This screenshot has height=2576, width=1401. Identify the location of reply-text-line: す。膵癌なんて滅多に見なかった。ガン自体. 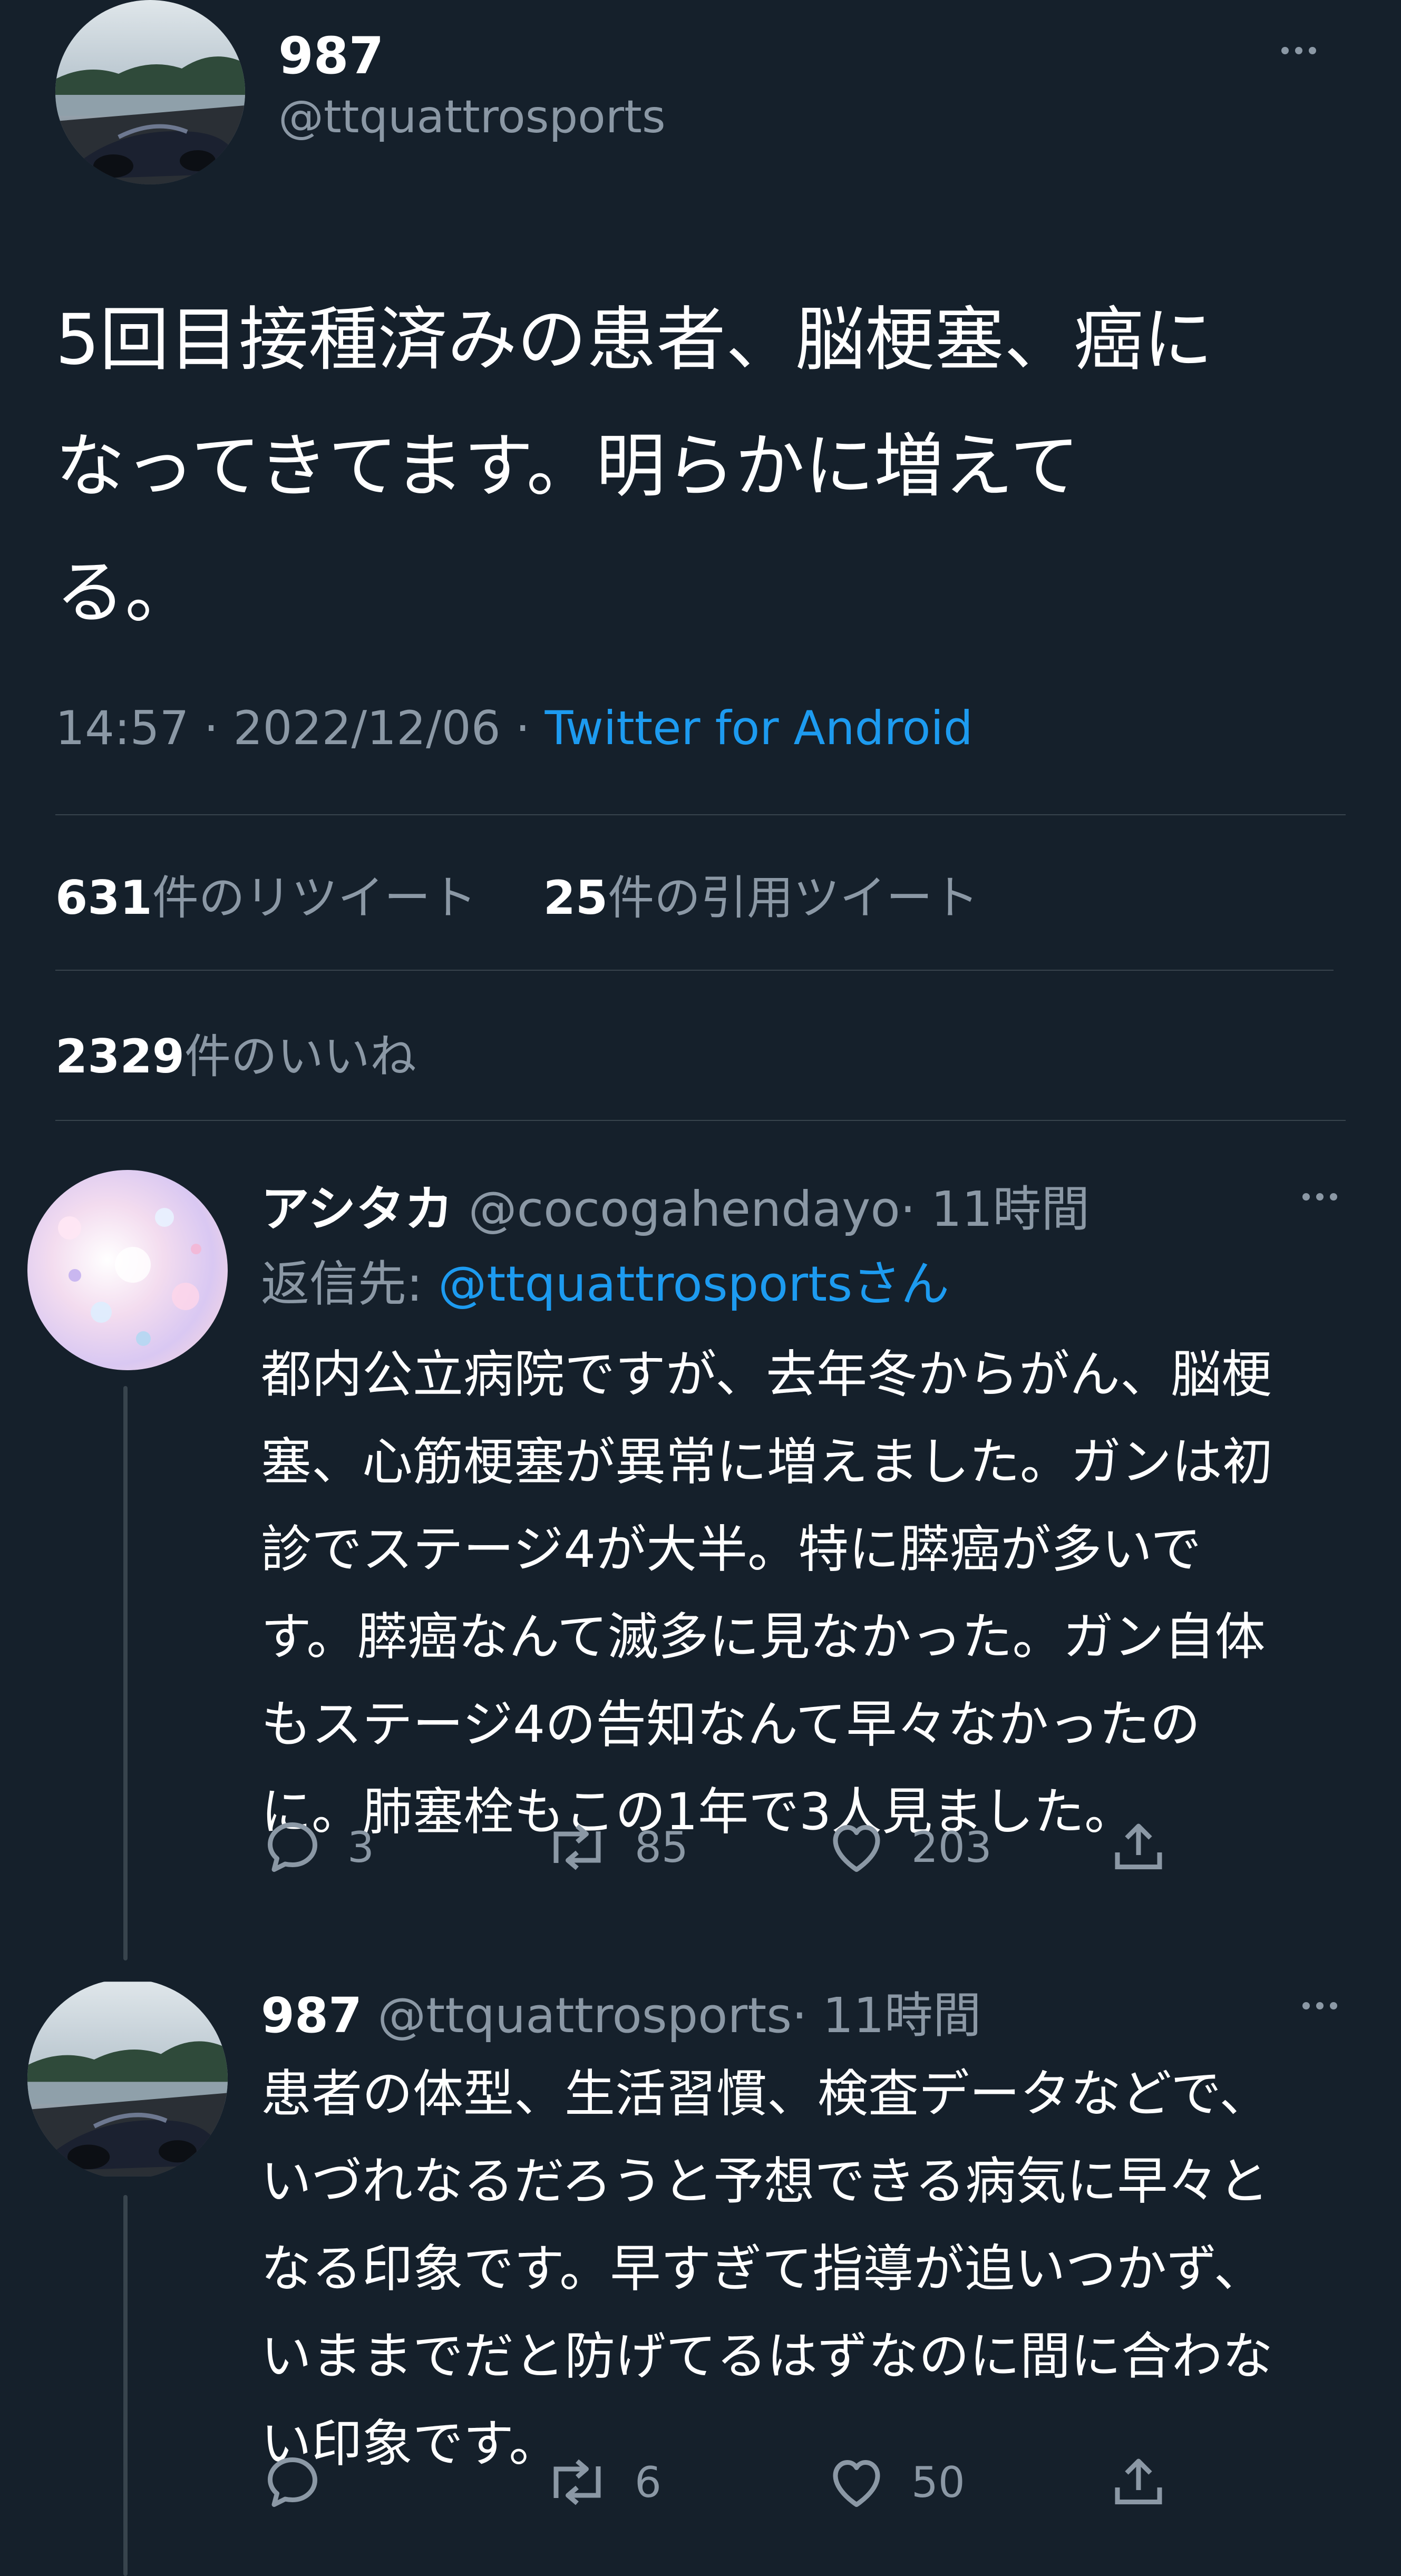
(763, 1636).